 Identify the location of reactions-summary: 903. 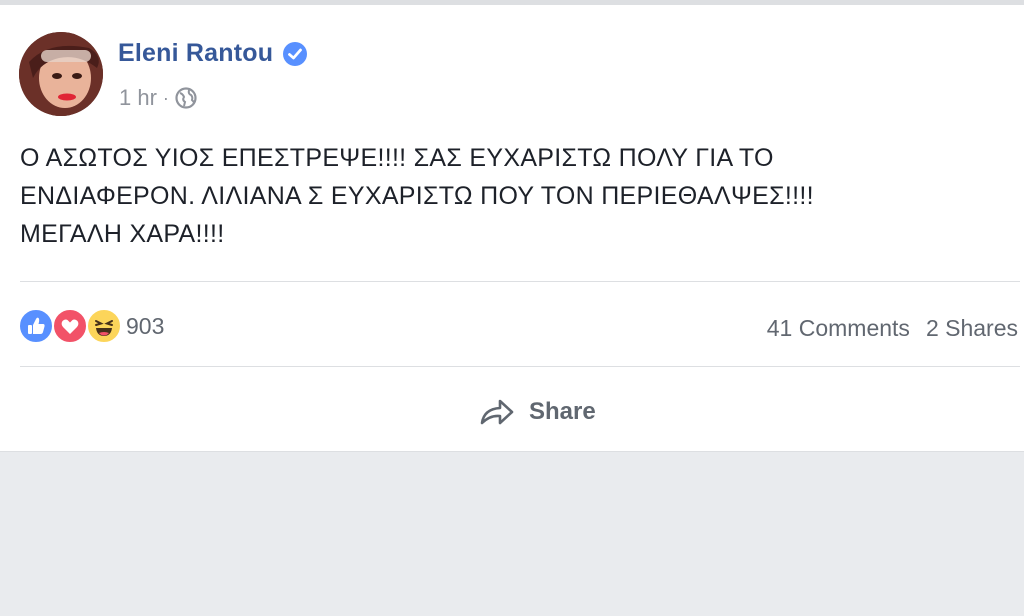
(91, 326).